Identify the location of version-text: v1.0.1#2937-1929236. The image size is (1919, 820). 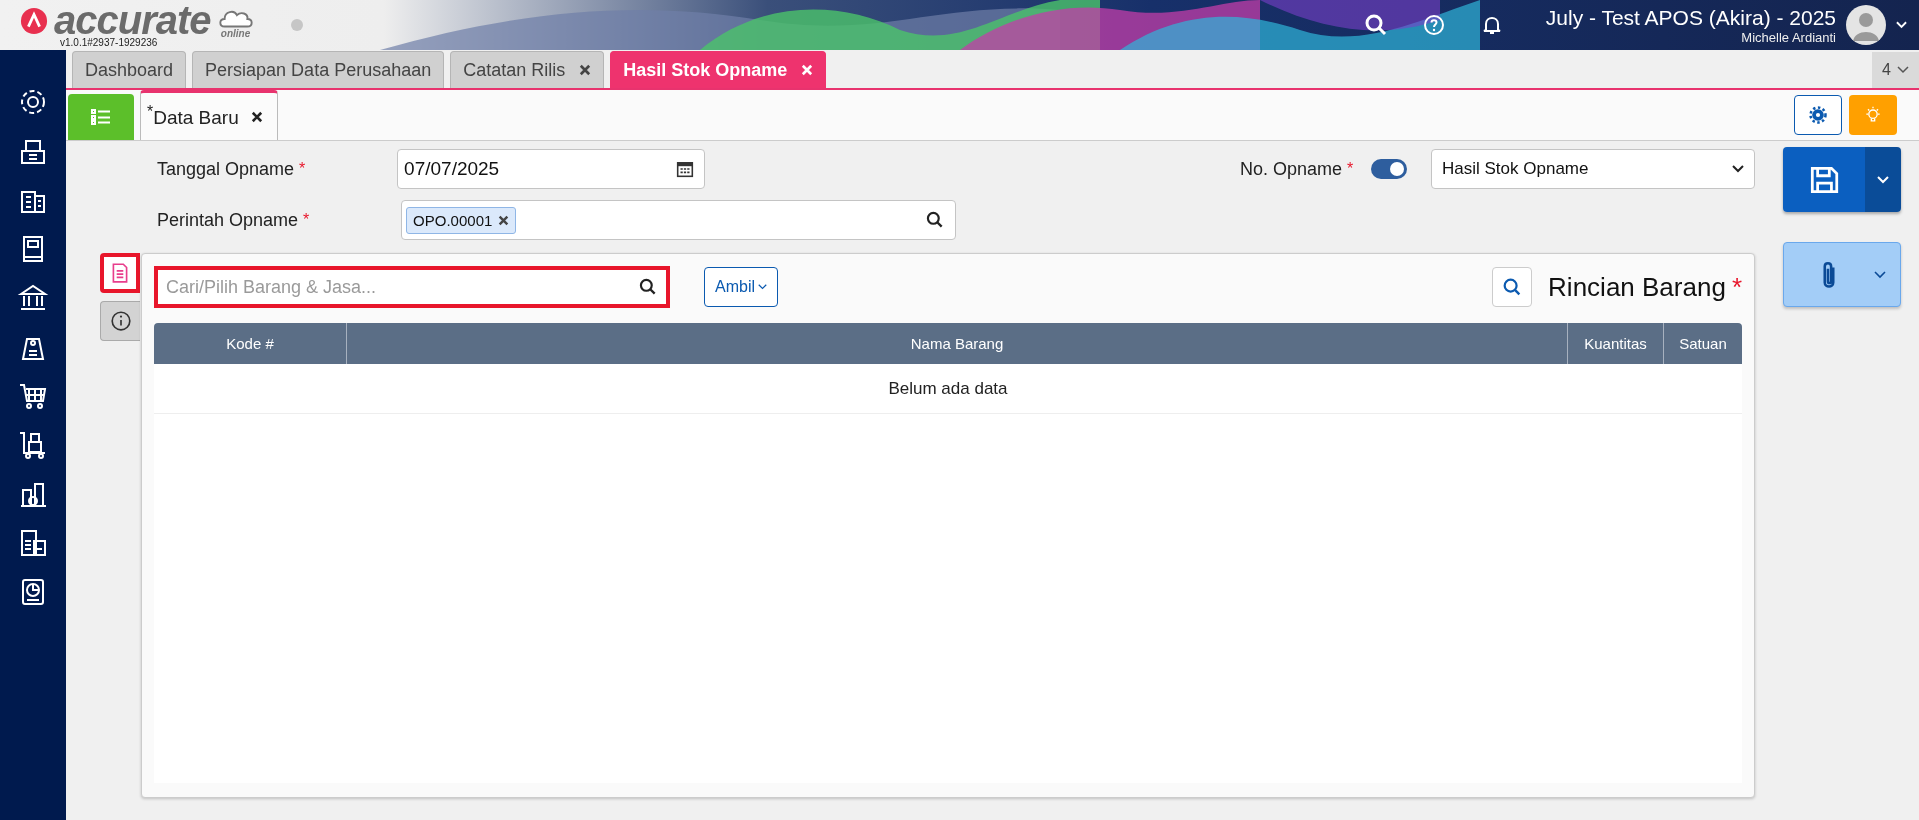
(109, 42).